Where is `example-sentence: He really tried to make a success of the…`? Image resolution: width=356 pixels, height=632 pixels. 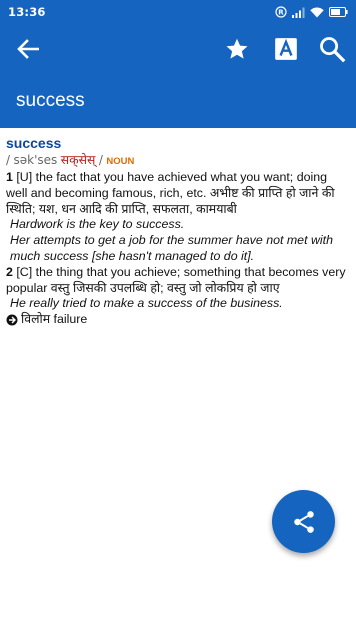
example-sentence: He really tried to make a success of the… is located at coordinates (146, 303).